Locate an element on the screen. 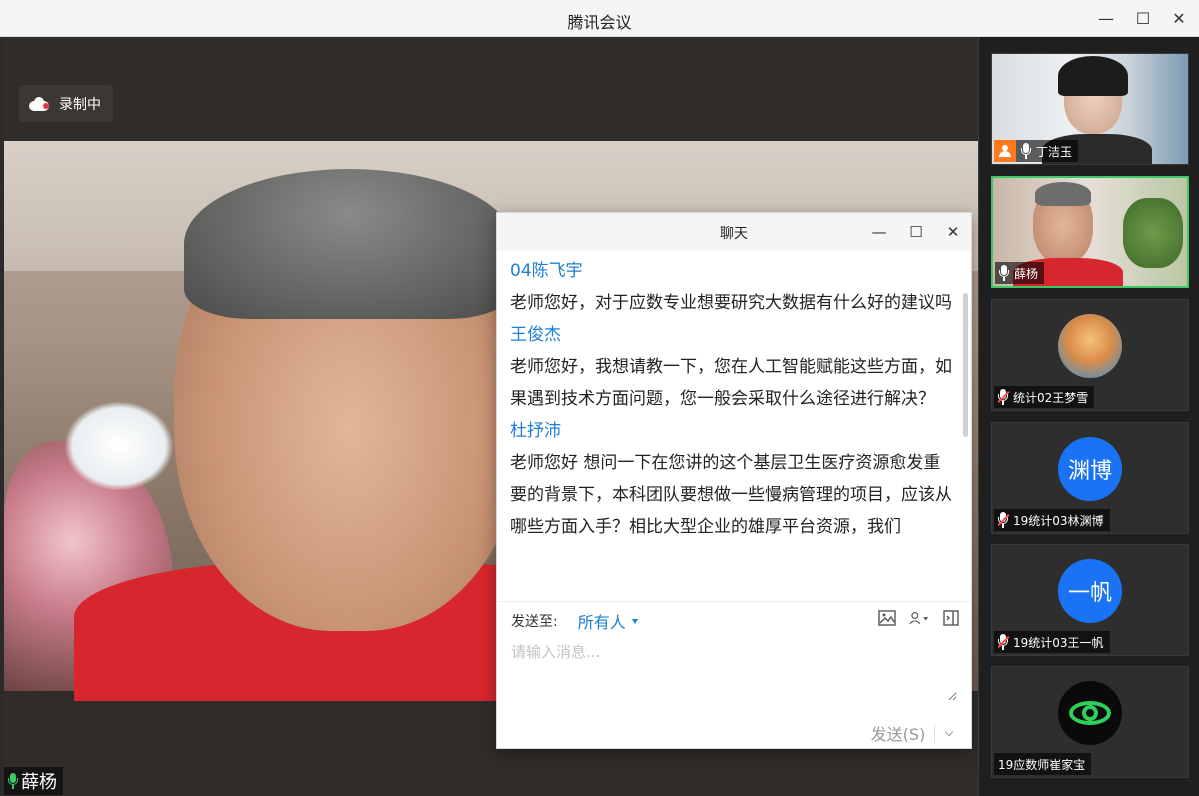 Image resolution: width=1199 pixels, height=796 pixels. send-button: 发送(S) is located at coordinates (898, 733).